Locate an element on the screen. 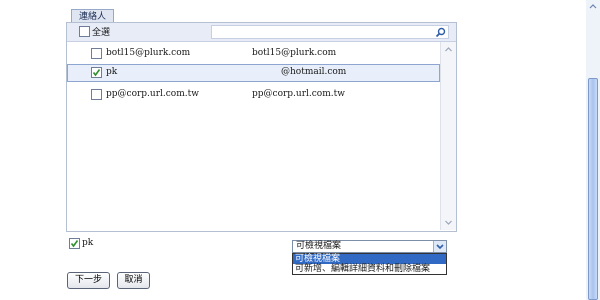 The image size is (600, 300). selected-contact-checkbox is located at coordinates (74, 243).